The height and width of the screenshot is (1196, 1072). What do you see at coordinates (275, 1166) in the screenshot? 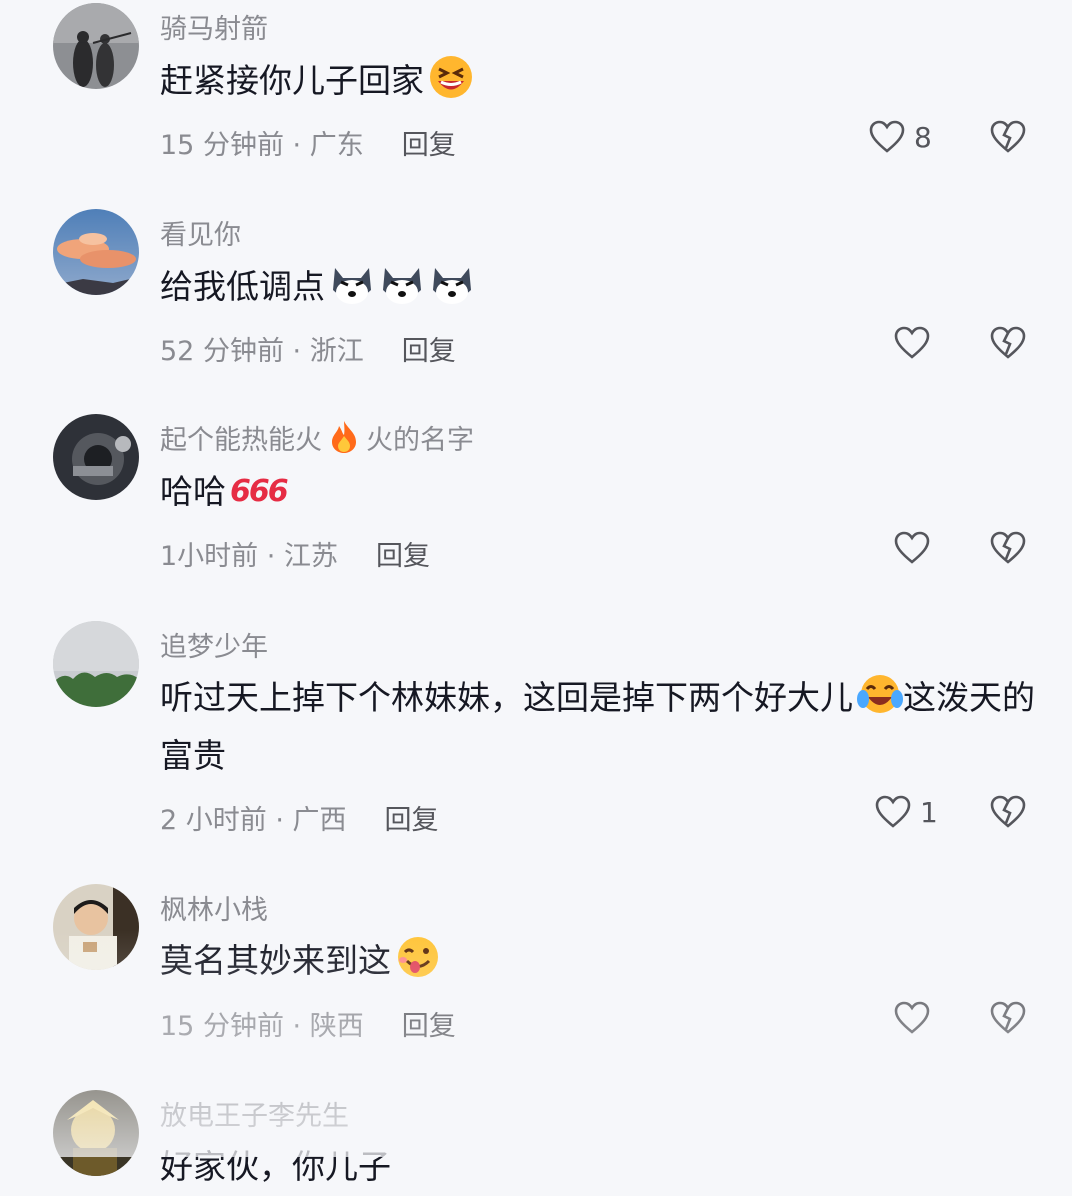
I see `comment-text: 好家伙，你儿子` at bounding box center [275, 1166].